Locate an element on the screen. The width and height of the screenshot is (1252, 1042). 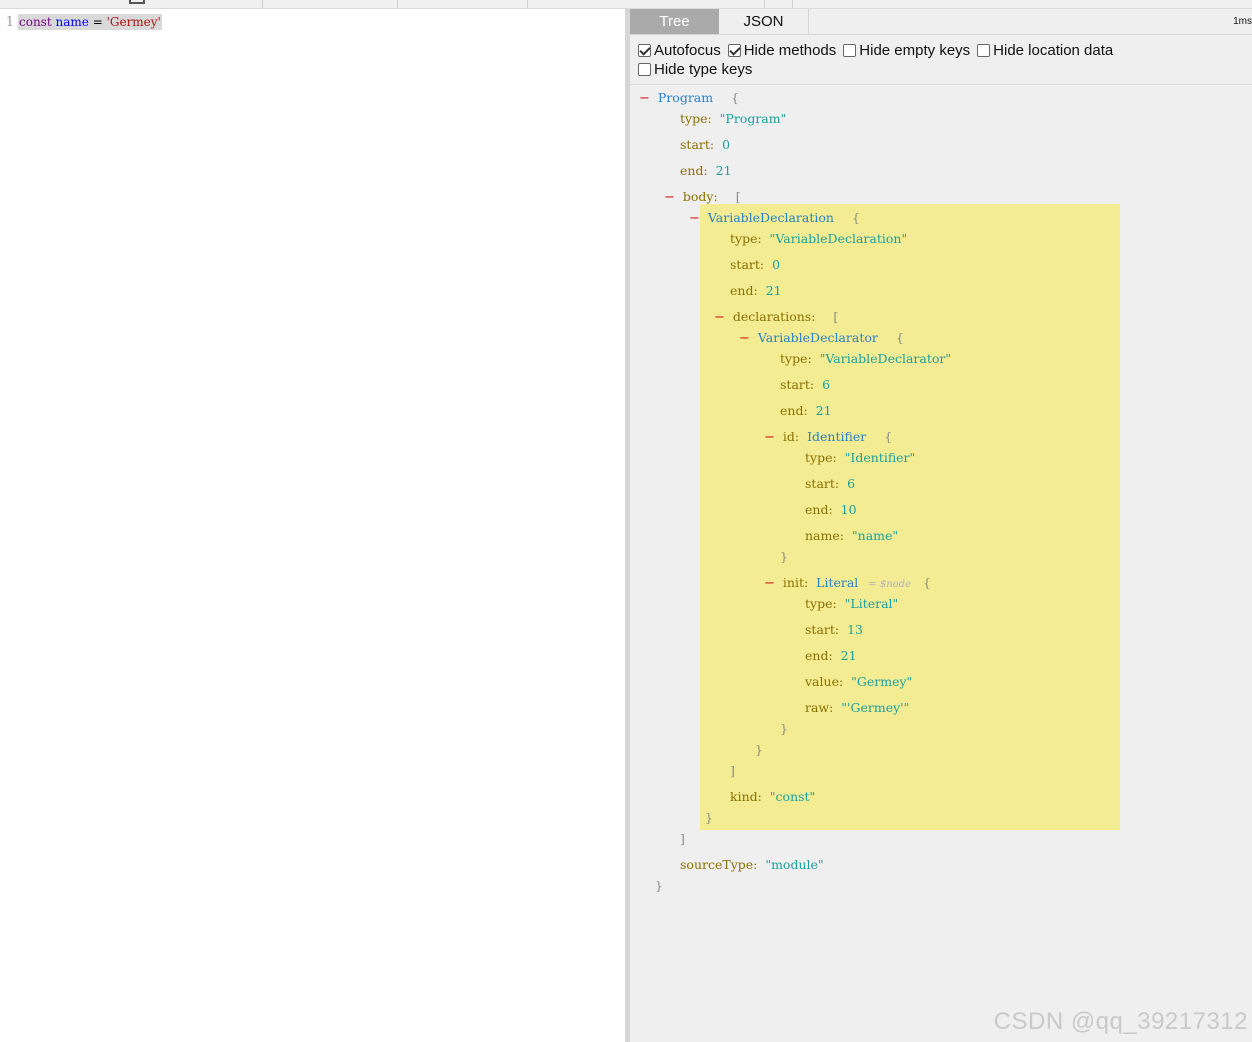
tree-node-variable-declarator: − VariableDeclarator { is located at coordinates (821, 338).